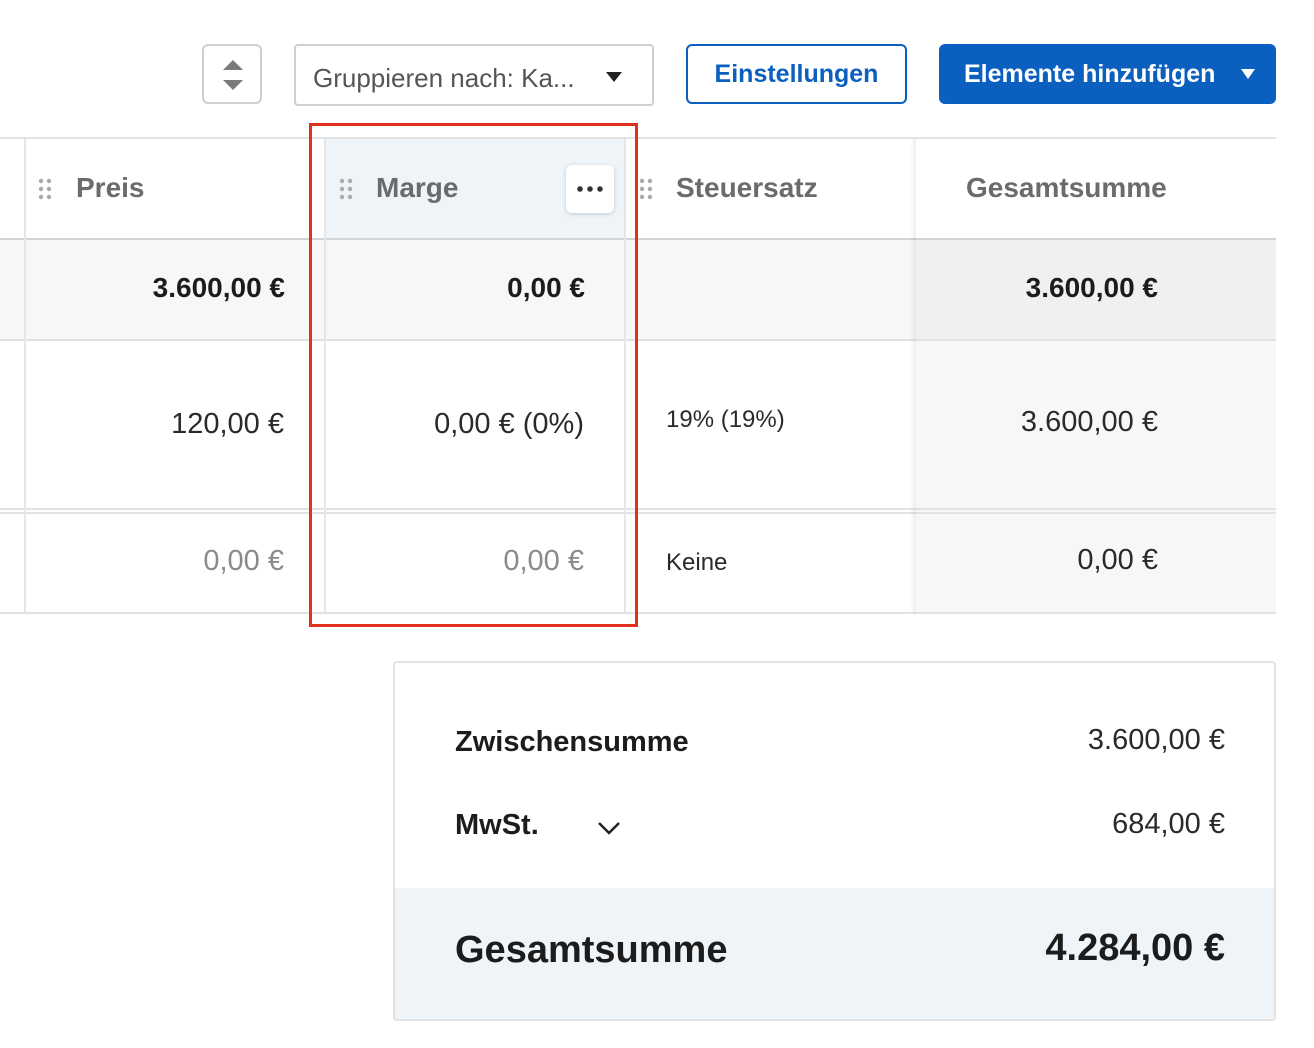 This screenshot has height=1048, width=1314. What do you see at coordinates (747, 188) in the screenshot?
I see `column-header-steuersatz: Steuersatz` at bounding box center [747, 188].